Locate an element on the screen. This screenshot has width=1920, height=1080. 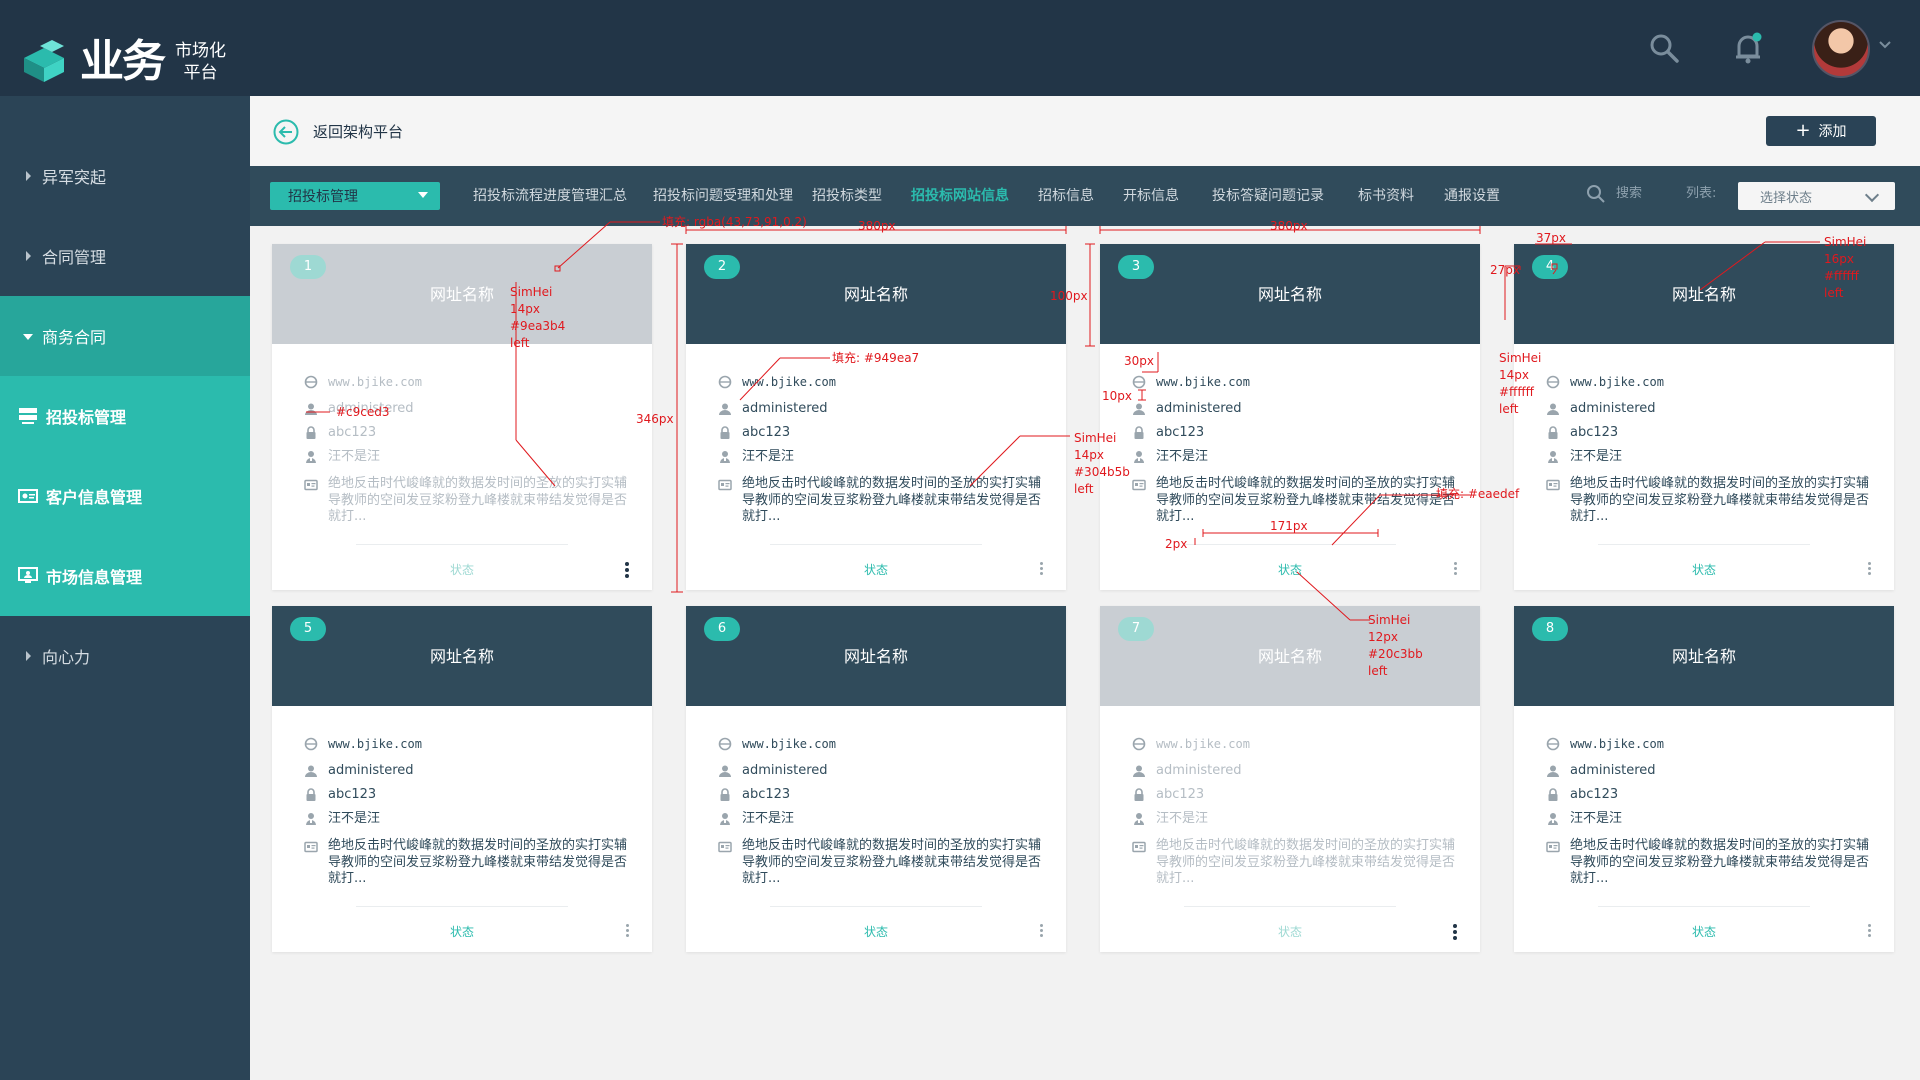
status-select: 选择状态 is located at coordinates (1816, 196).